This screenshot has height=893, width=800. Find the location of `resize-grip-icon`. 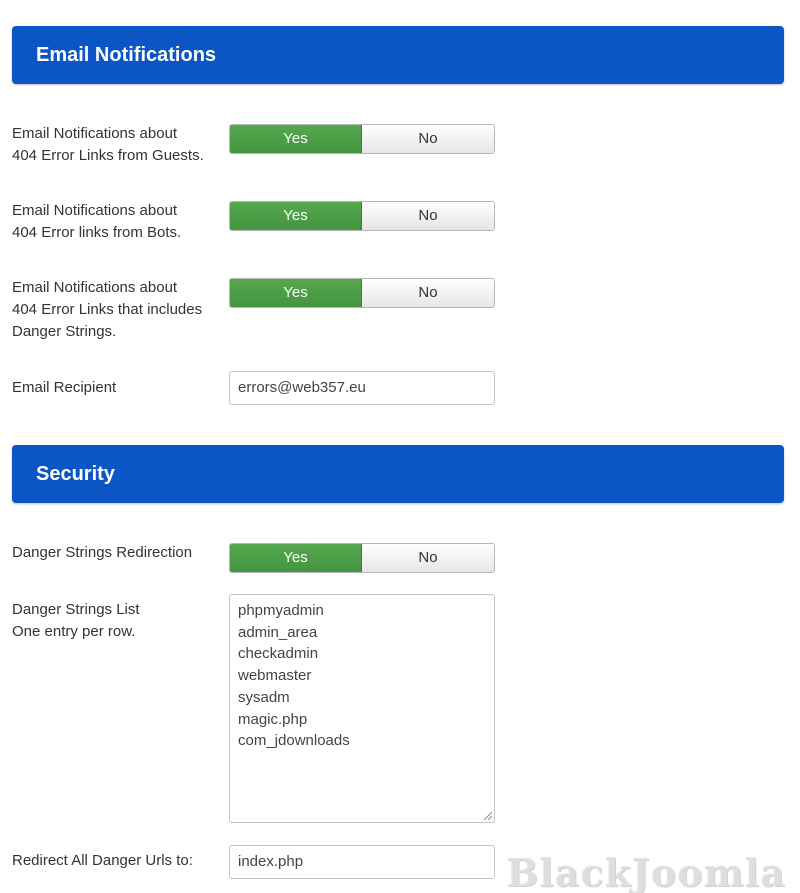

resize-grip-icon is located at coordinates (487, 815).